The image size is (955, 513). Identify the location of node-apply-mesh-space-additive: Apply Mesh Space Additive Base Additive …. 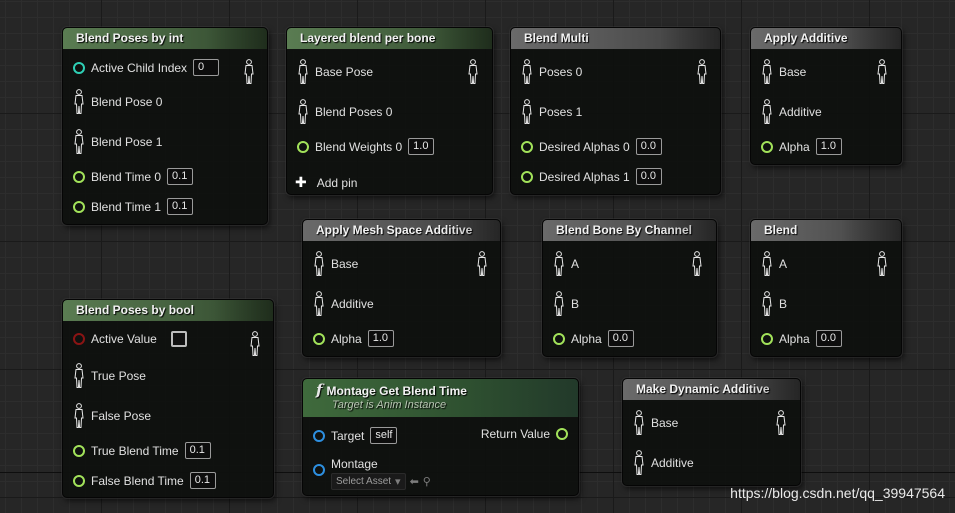
(401, 288).